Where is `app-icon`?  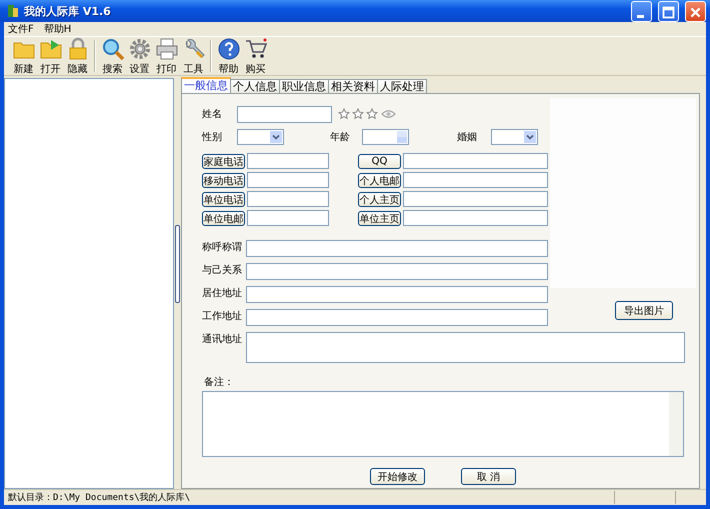
app-icon is located at coordinates (13, 11).